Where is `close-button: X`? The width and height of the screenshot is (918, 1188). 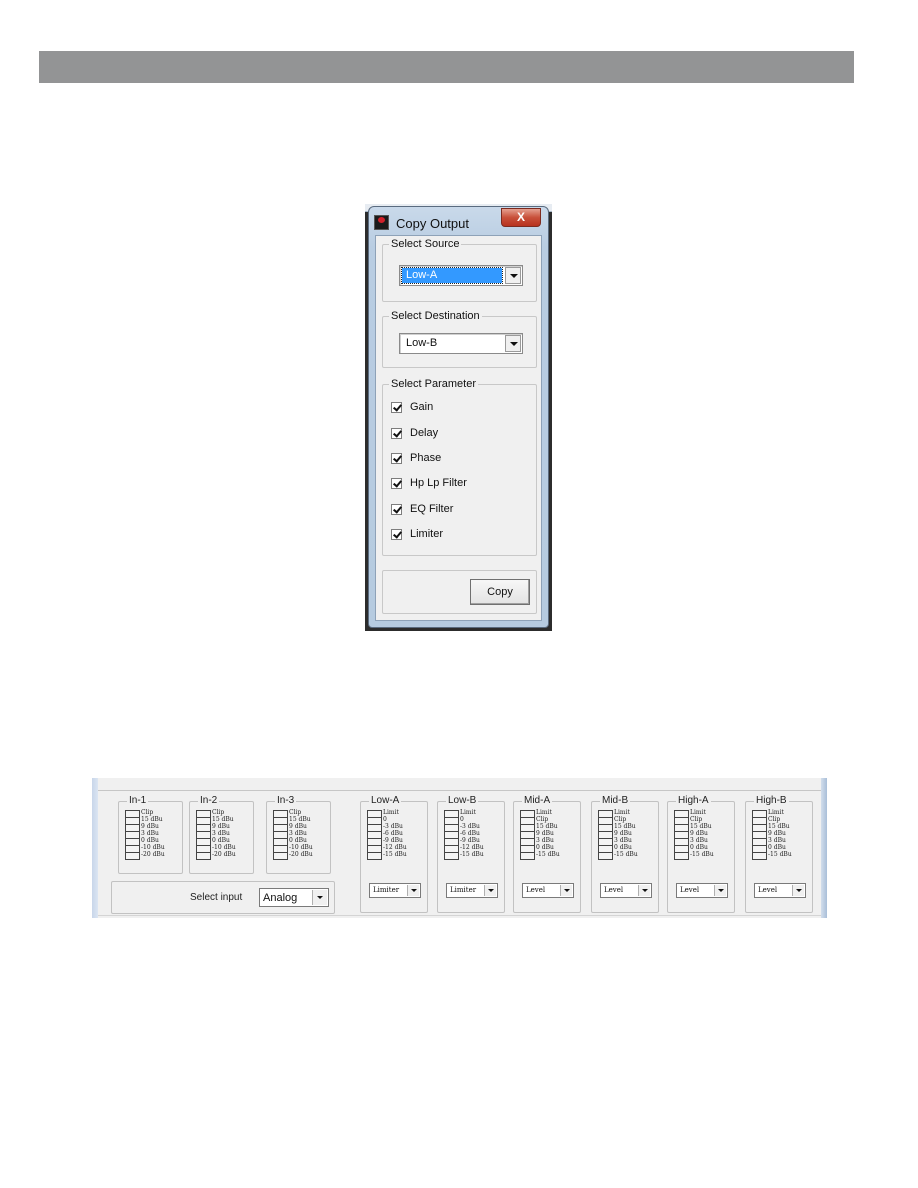
close-button: X is located at coordinates (521, 217).